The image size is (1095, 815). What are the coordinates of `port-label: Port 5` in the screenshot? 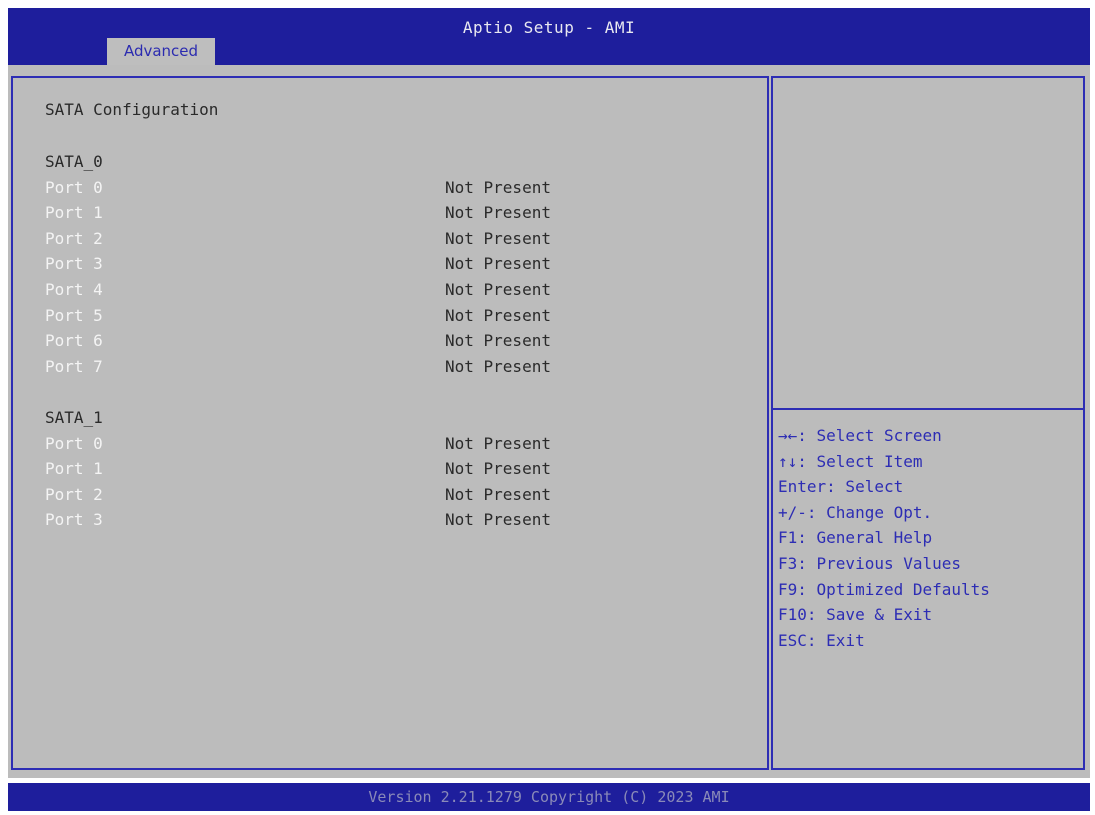 It's located at (74, 315).